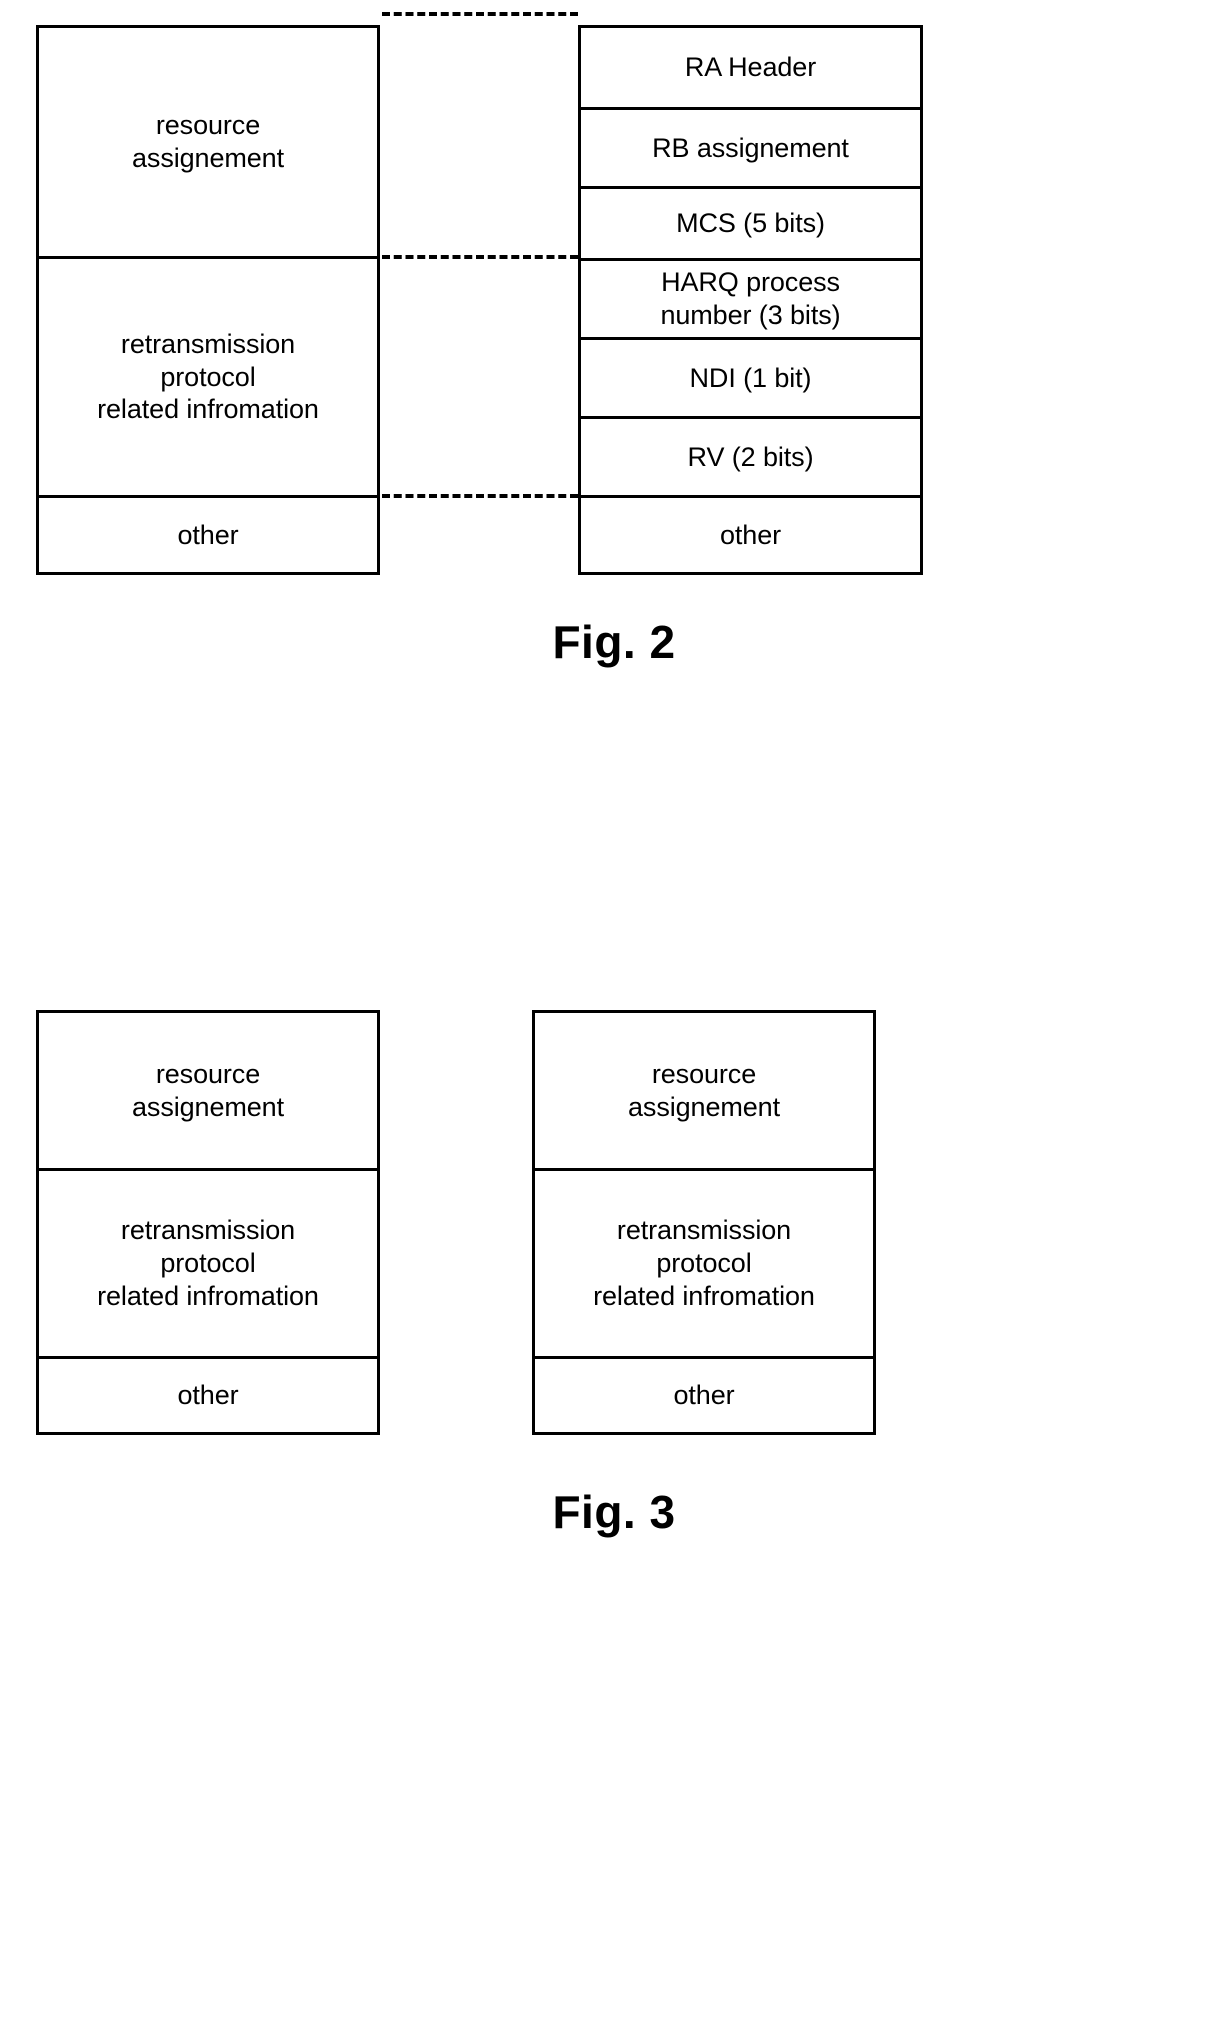 The height and width of the screenshot is (2029, 1228). I want to click on fig2-right-cell-mcs: MCS (5 bits), so click(750, 222).